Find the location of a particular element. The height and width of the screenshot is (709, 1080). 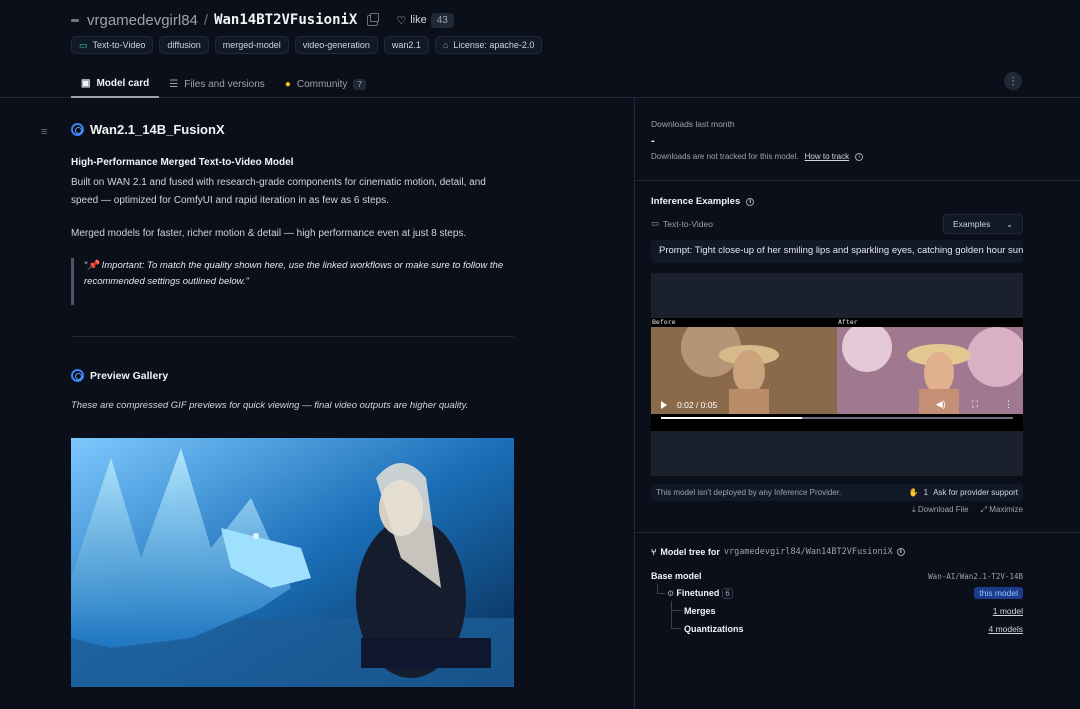

chevron-down-icon: ⌄ is located at coordinates (1009, 223).